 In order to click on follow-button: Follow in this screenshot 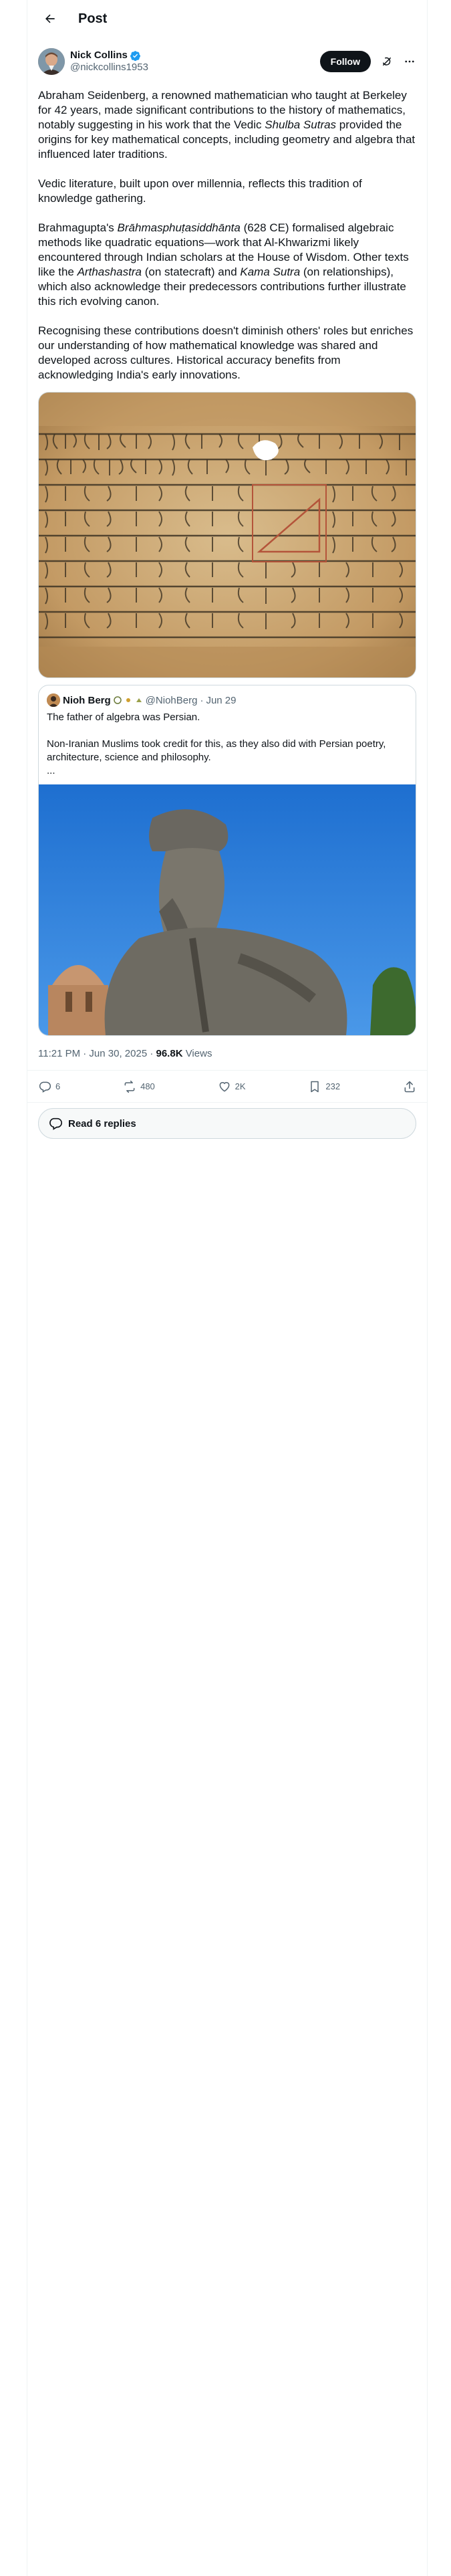, I will do `click(345, 61)`.